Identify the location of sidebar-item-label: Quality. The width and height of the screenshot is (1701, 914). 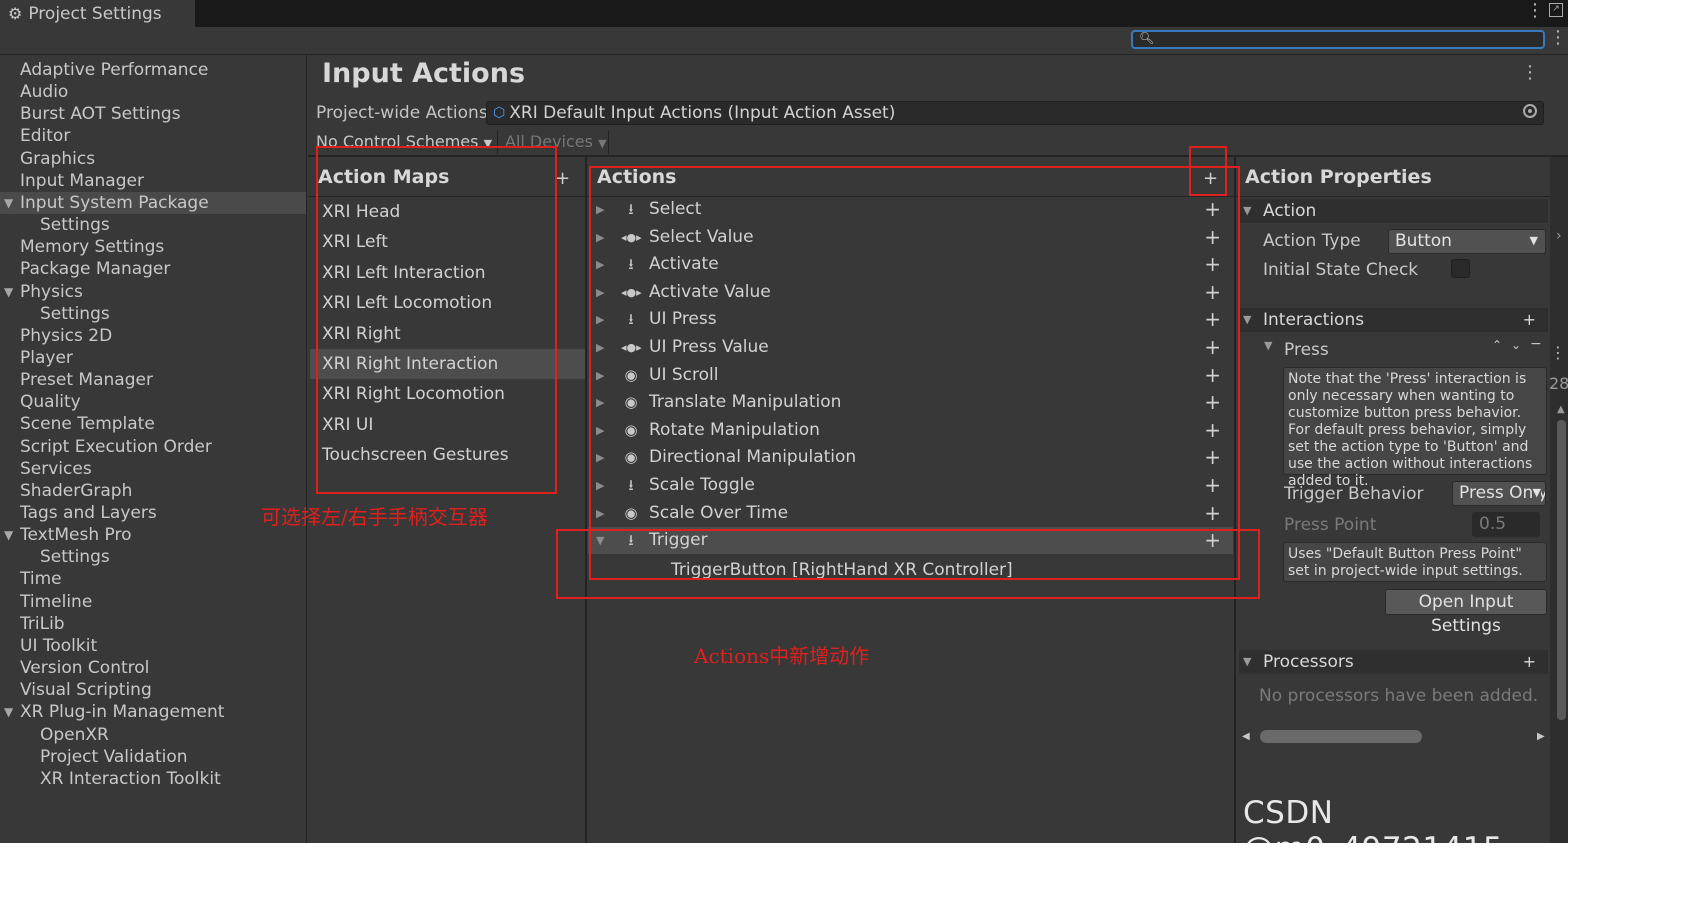
(50, 402).